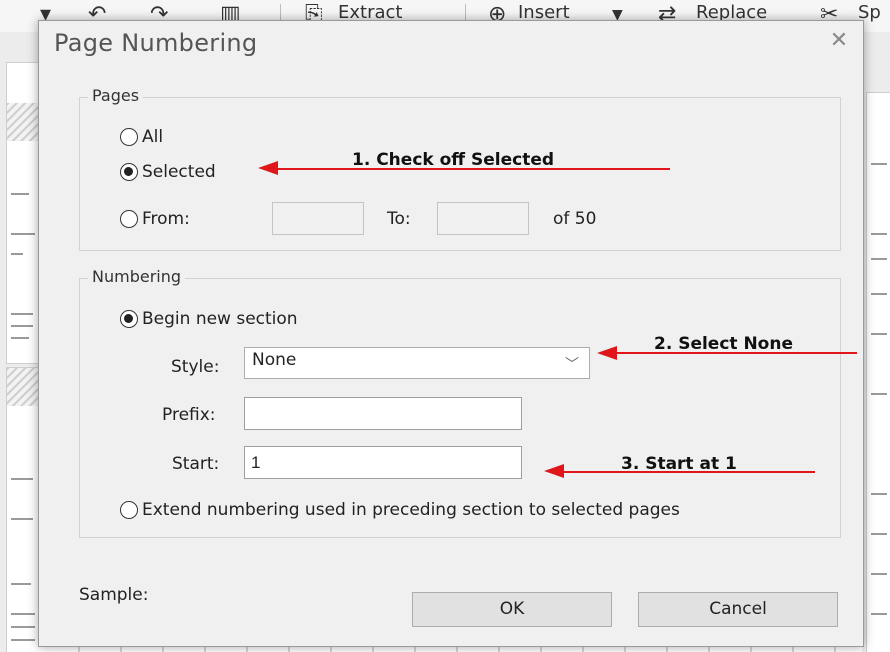 This screenshot has height=652, width=890. What do you see at coordinates (453, 160) in the screenshot?
I see `annotation-step1: 1. Check off Selected` at bounding box center [453, 160].